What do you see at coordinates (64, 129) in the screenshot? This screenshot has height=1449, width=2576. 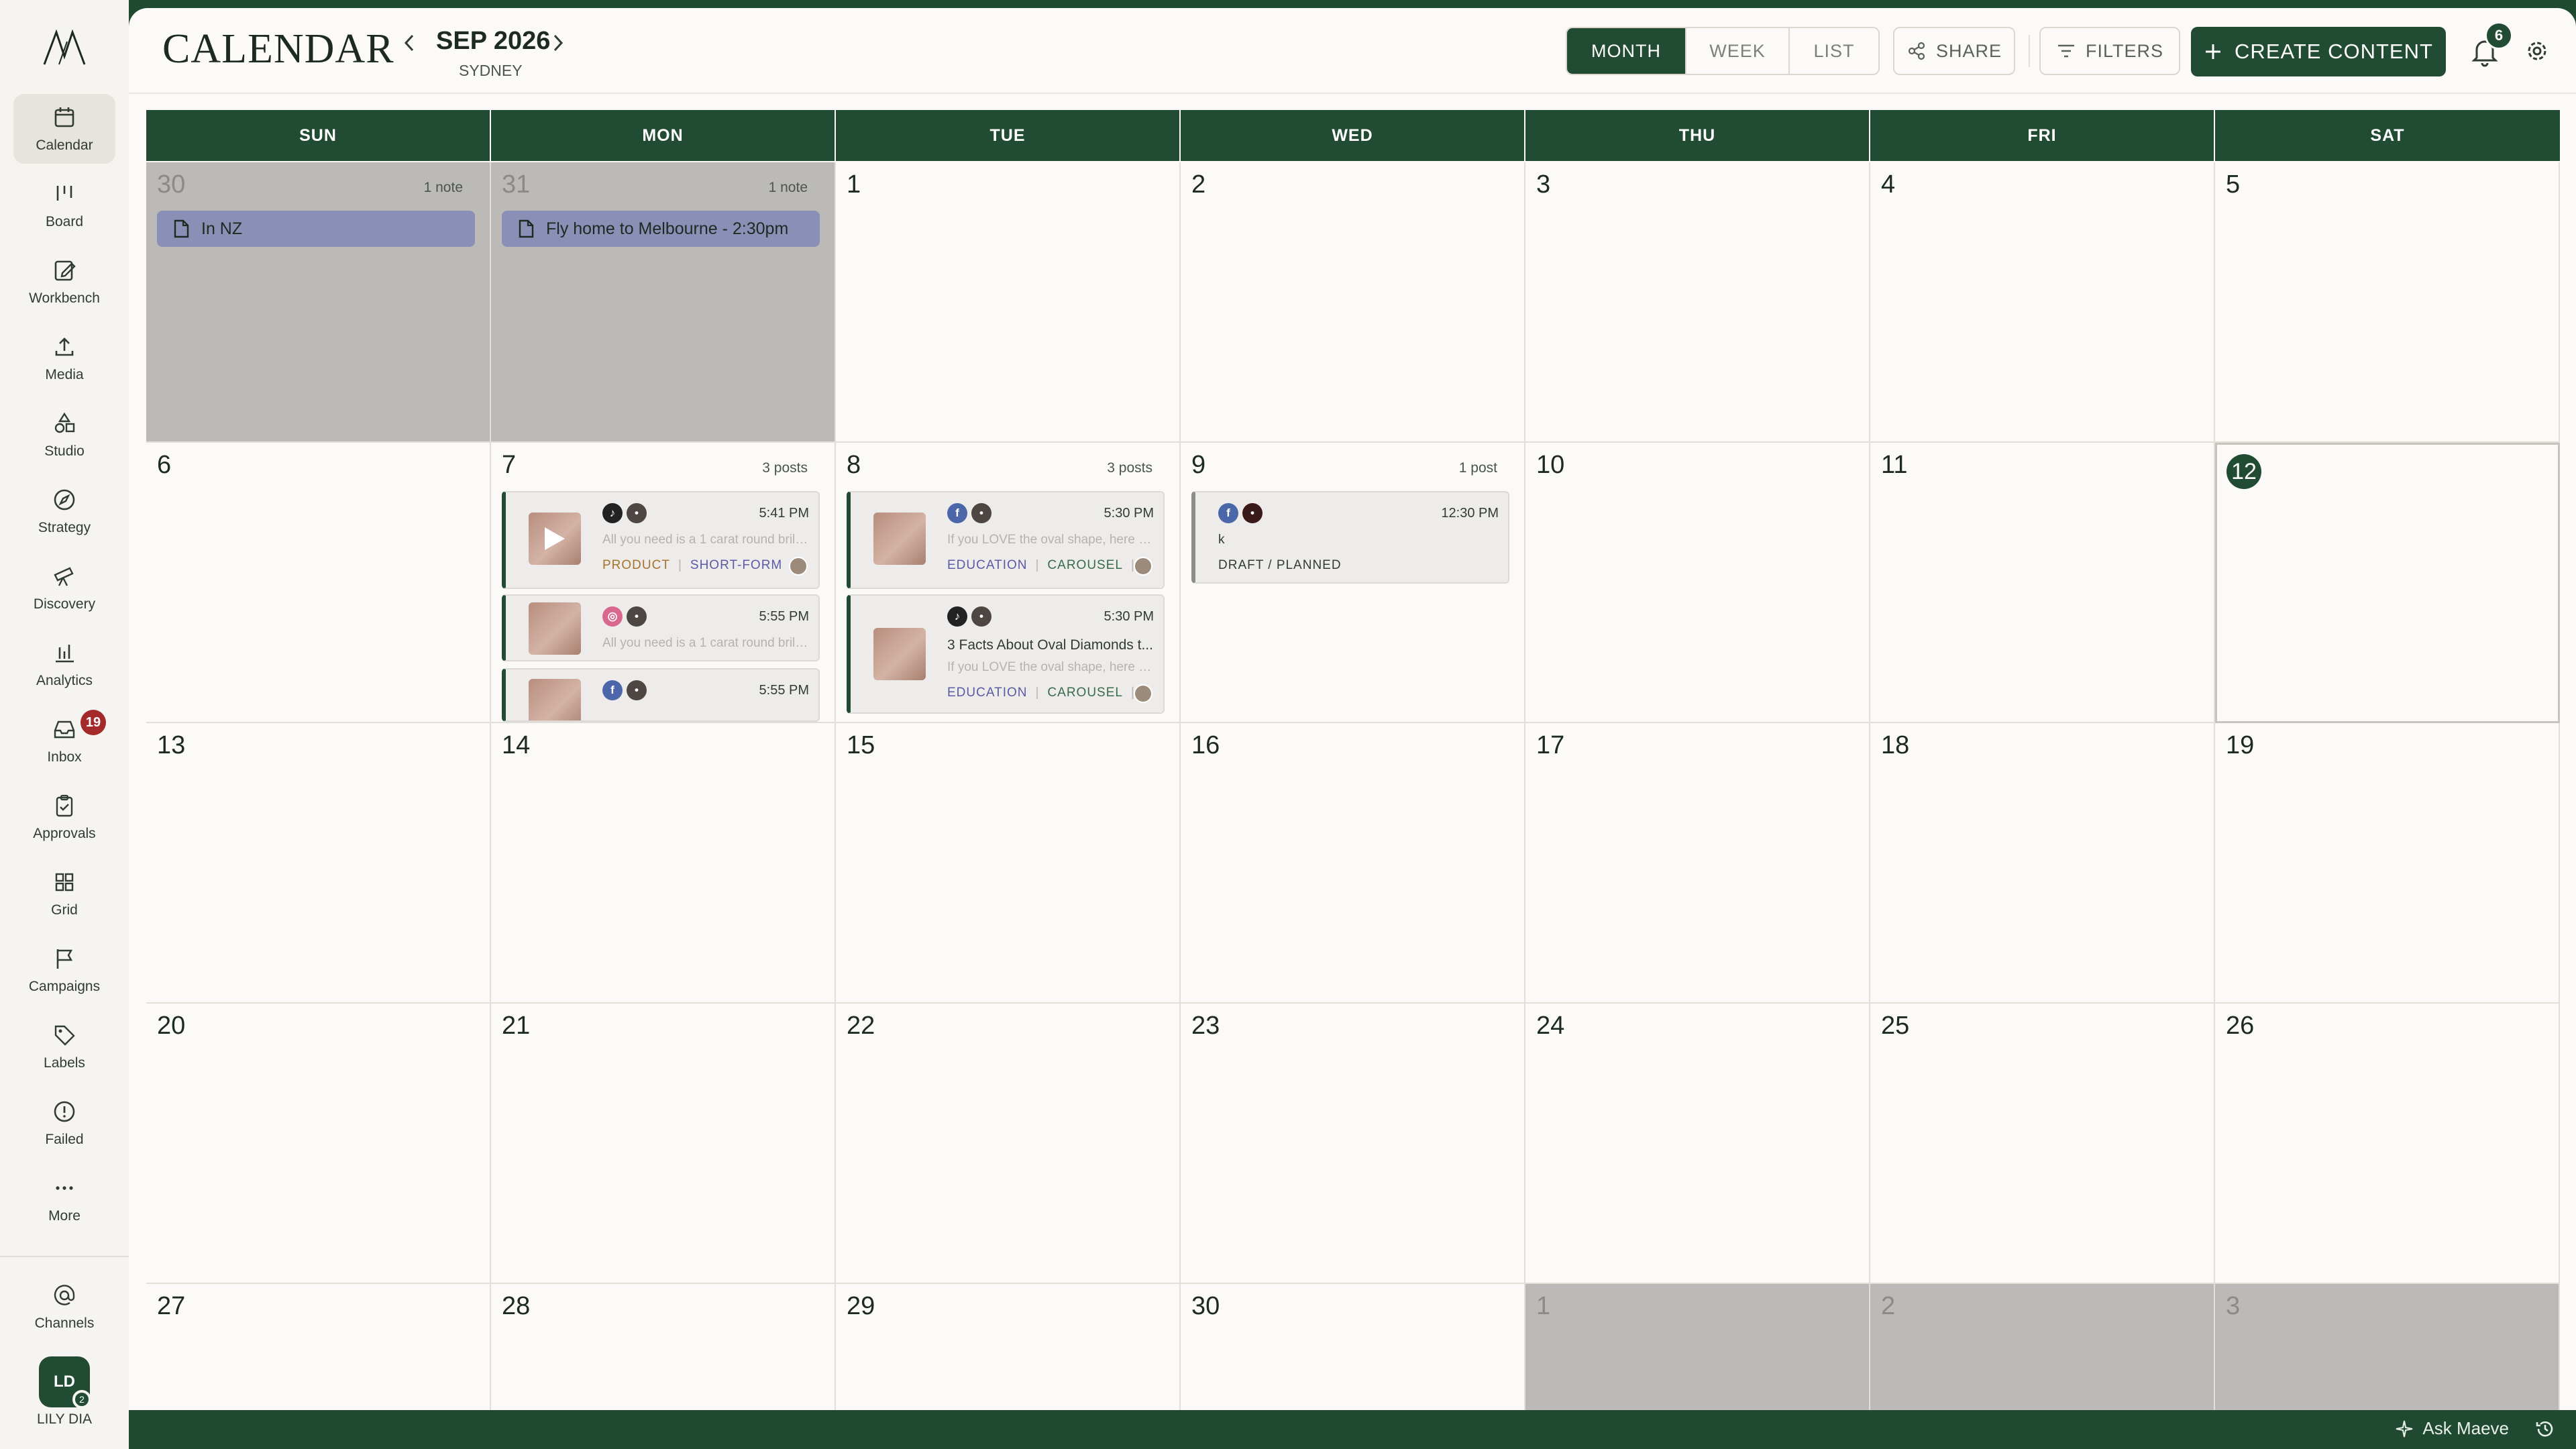 I see `sidebar-item-calendar: Calendar` at bounding box center [64, 129].